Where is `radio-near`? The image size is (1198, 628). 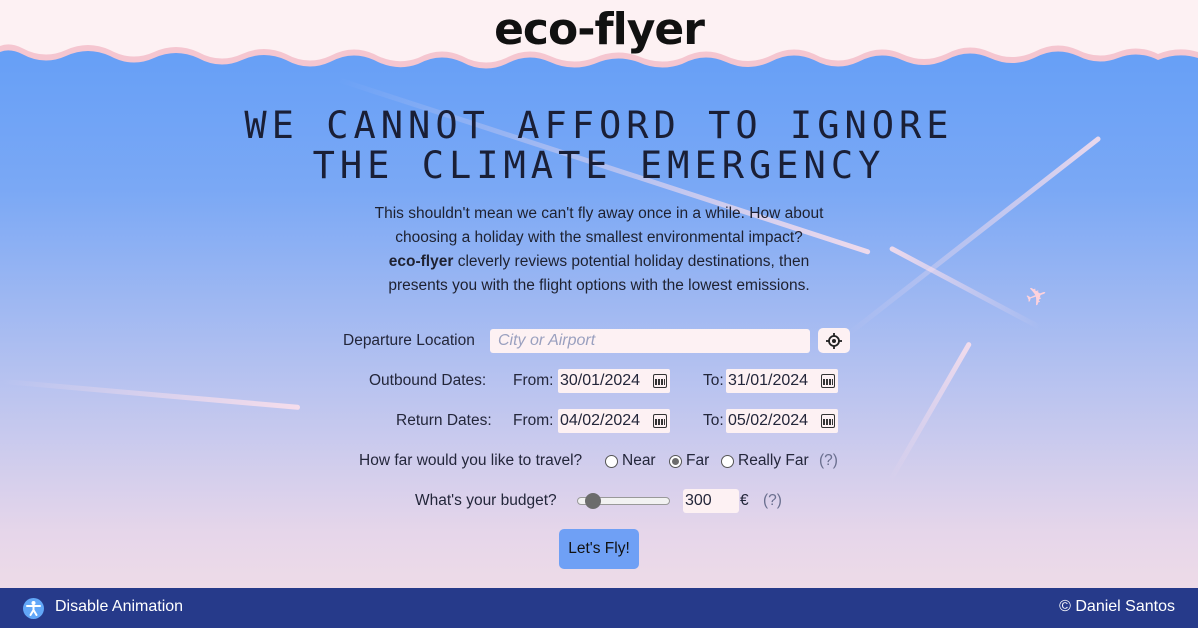 radio-near is located at coordinates (611, 461).